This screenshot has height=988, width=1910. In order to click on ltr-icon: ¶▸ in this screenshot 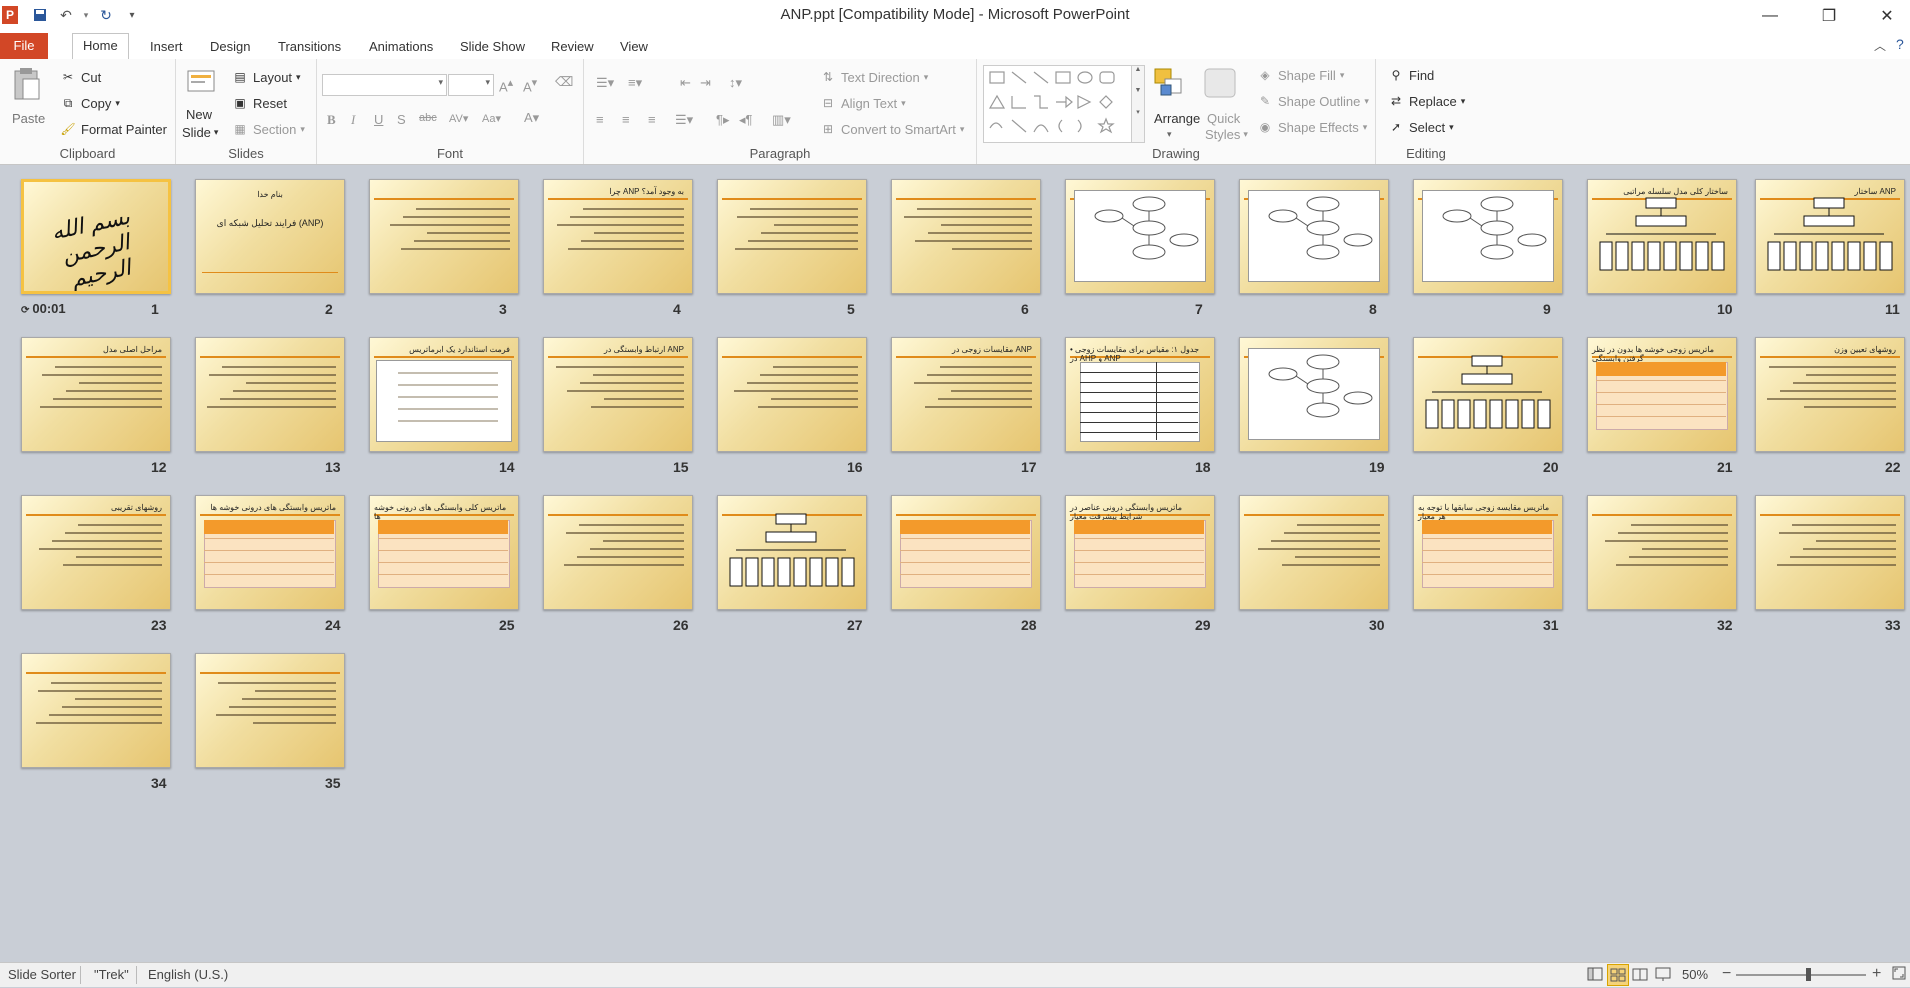, I will do `click(723, 120)`.